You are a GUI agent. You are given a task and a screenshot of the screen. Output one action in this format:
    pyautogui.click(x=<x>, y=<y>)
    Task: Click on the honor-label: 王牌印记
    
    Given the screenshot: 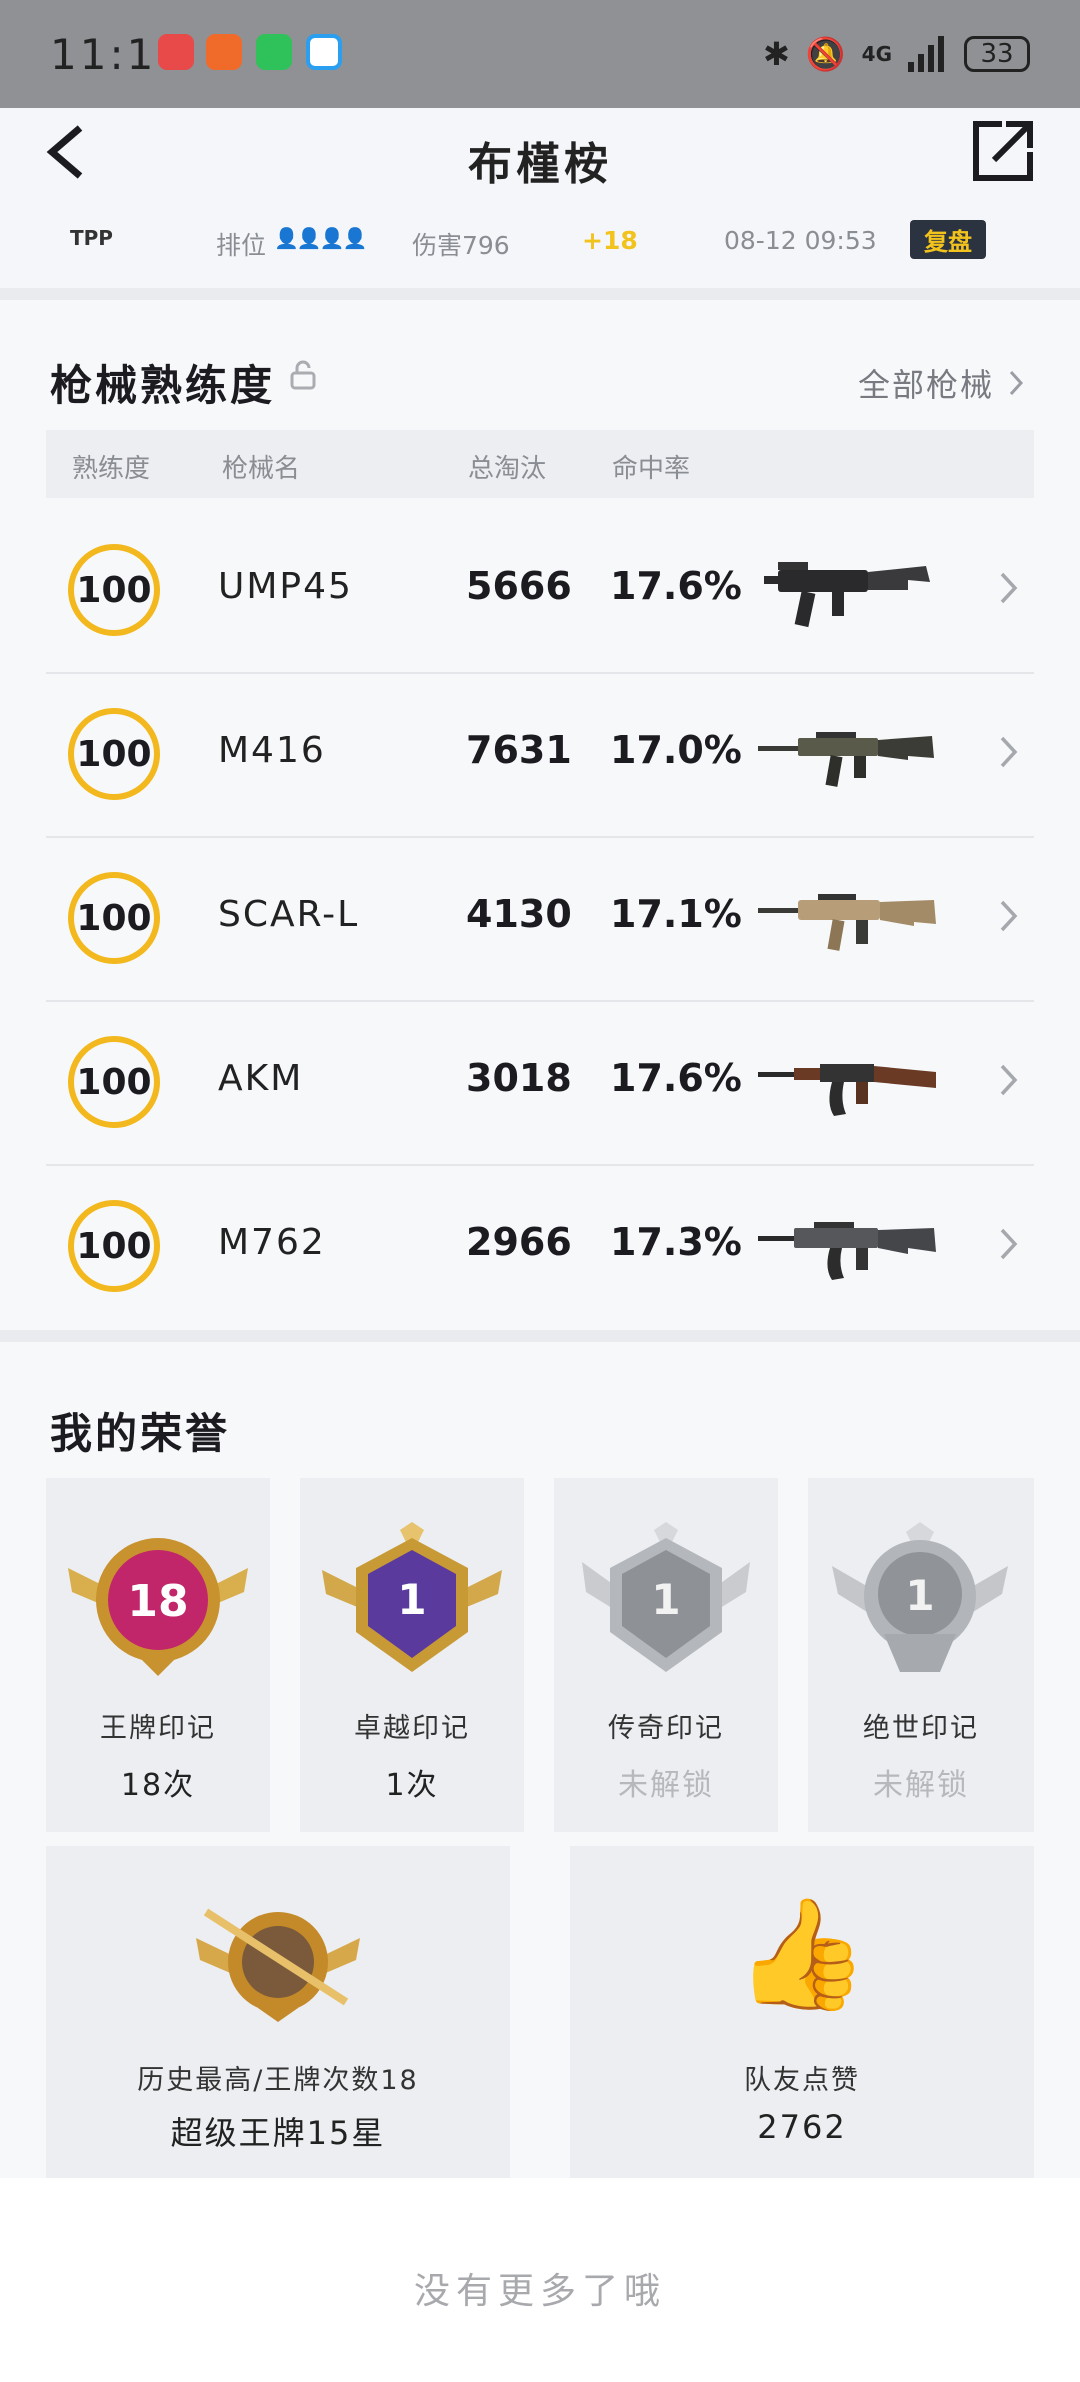 What is the action you would take?
    pyautogui.click(x=158, y=1728)
    